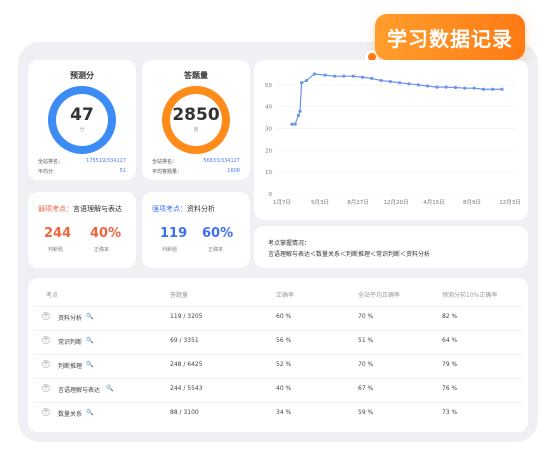 The image size is (560, 460). Describe the element at coordinates (221, 161) in the screenshot. I see `volume-rank-value: 56833/334127` at that location.